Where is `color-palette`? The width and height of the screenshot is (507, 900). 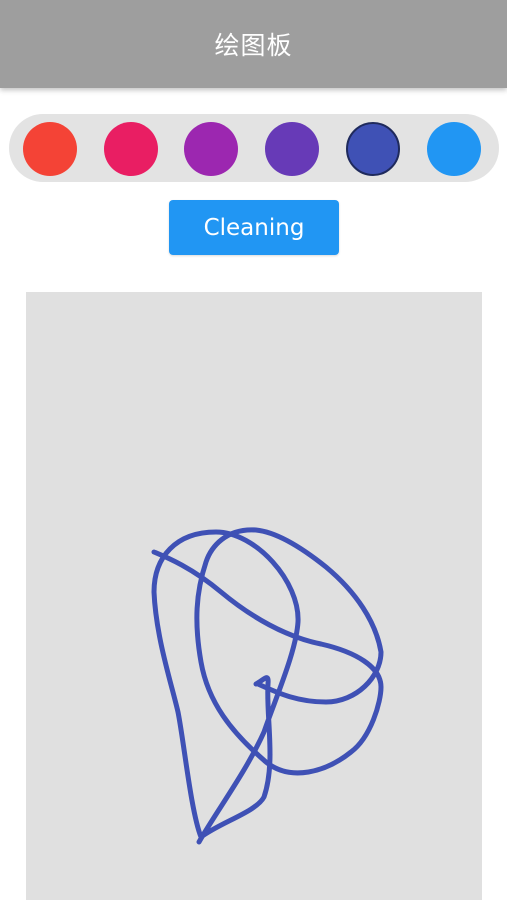
color-palette is located at coordinates (254, 148).